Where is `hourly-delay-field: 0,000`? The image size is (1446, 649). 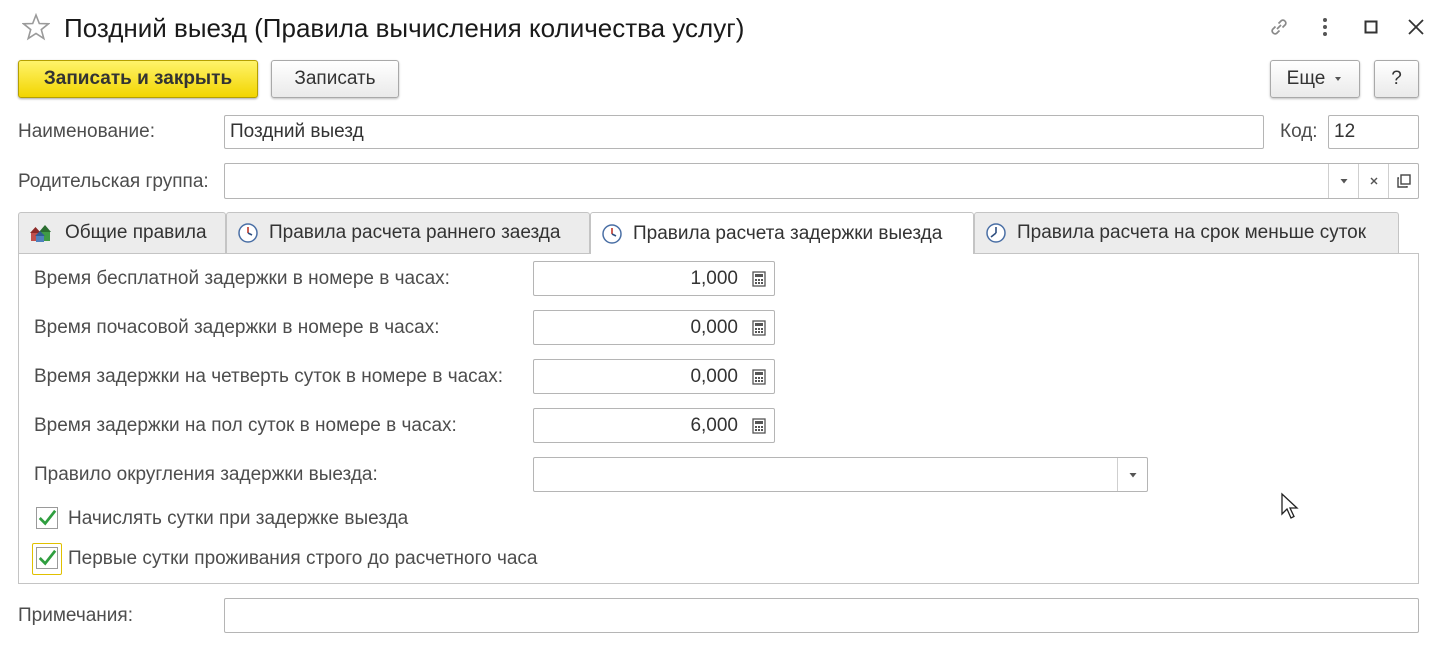 hourly-delay-field: 0,000 is located at coordinates (654, 327).